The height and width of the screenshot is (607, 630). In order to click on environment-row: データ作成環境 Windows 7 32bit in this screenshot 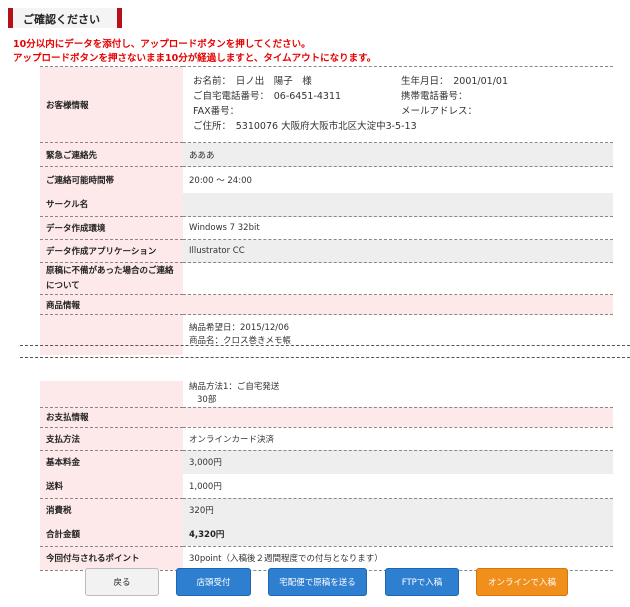, I will do `click(326, 228)`.